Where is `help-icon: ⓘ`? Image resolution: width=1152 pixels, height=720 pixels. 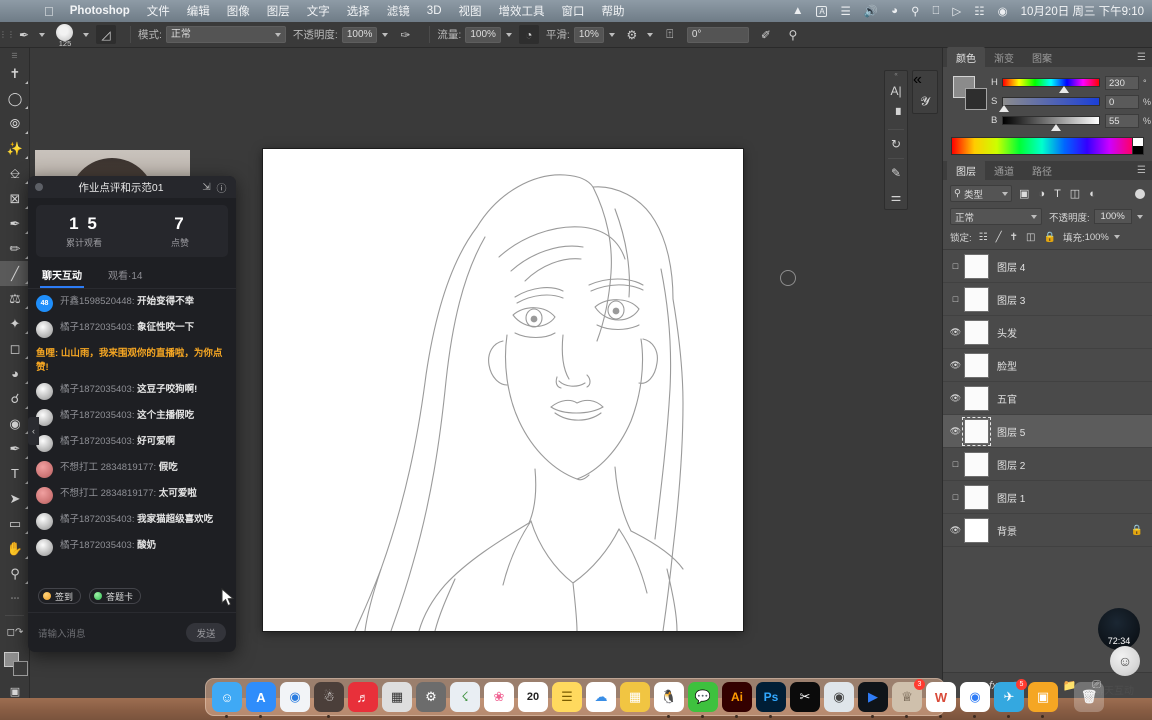
help-icon: ⓘ is located at coordinates (221, 187).